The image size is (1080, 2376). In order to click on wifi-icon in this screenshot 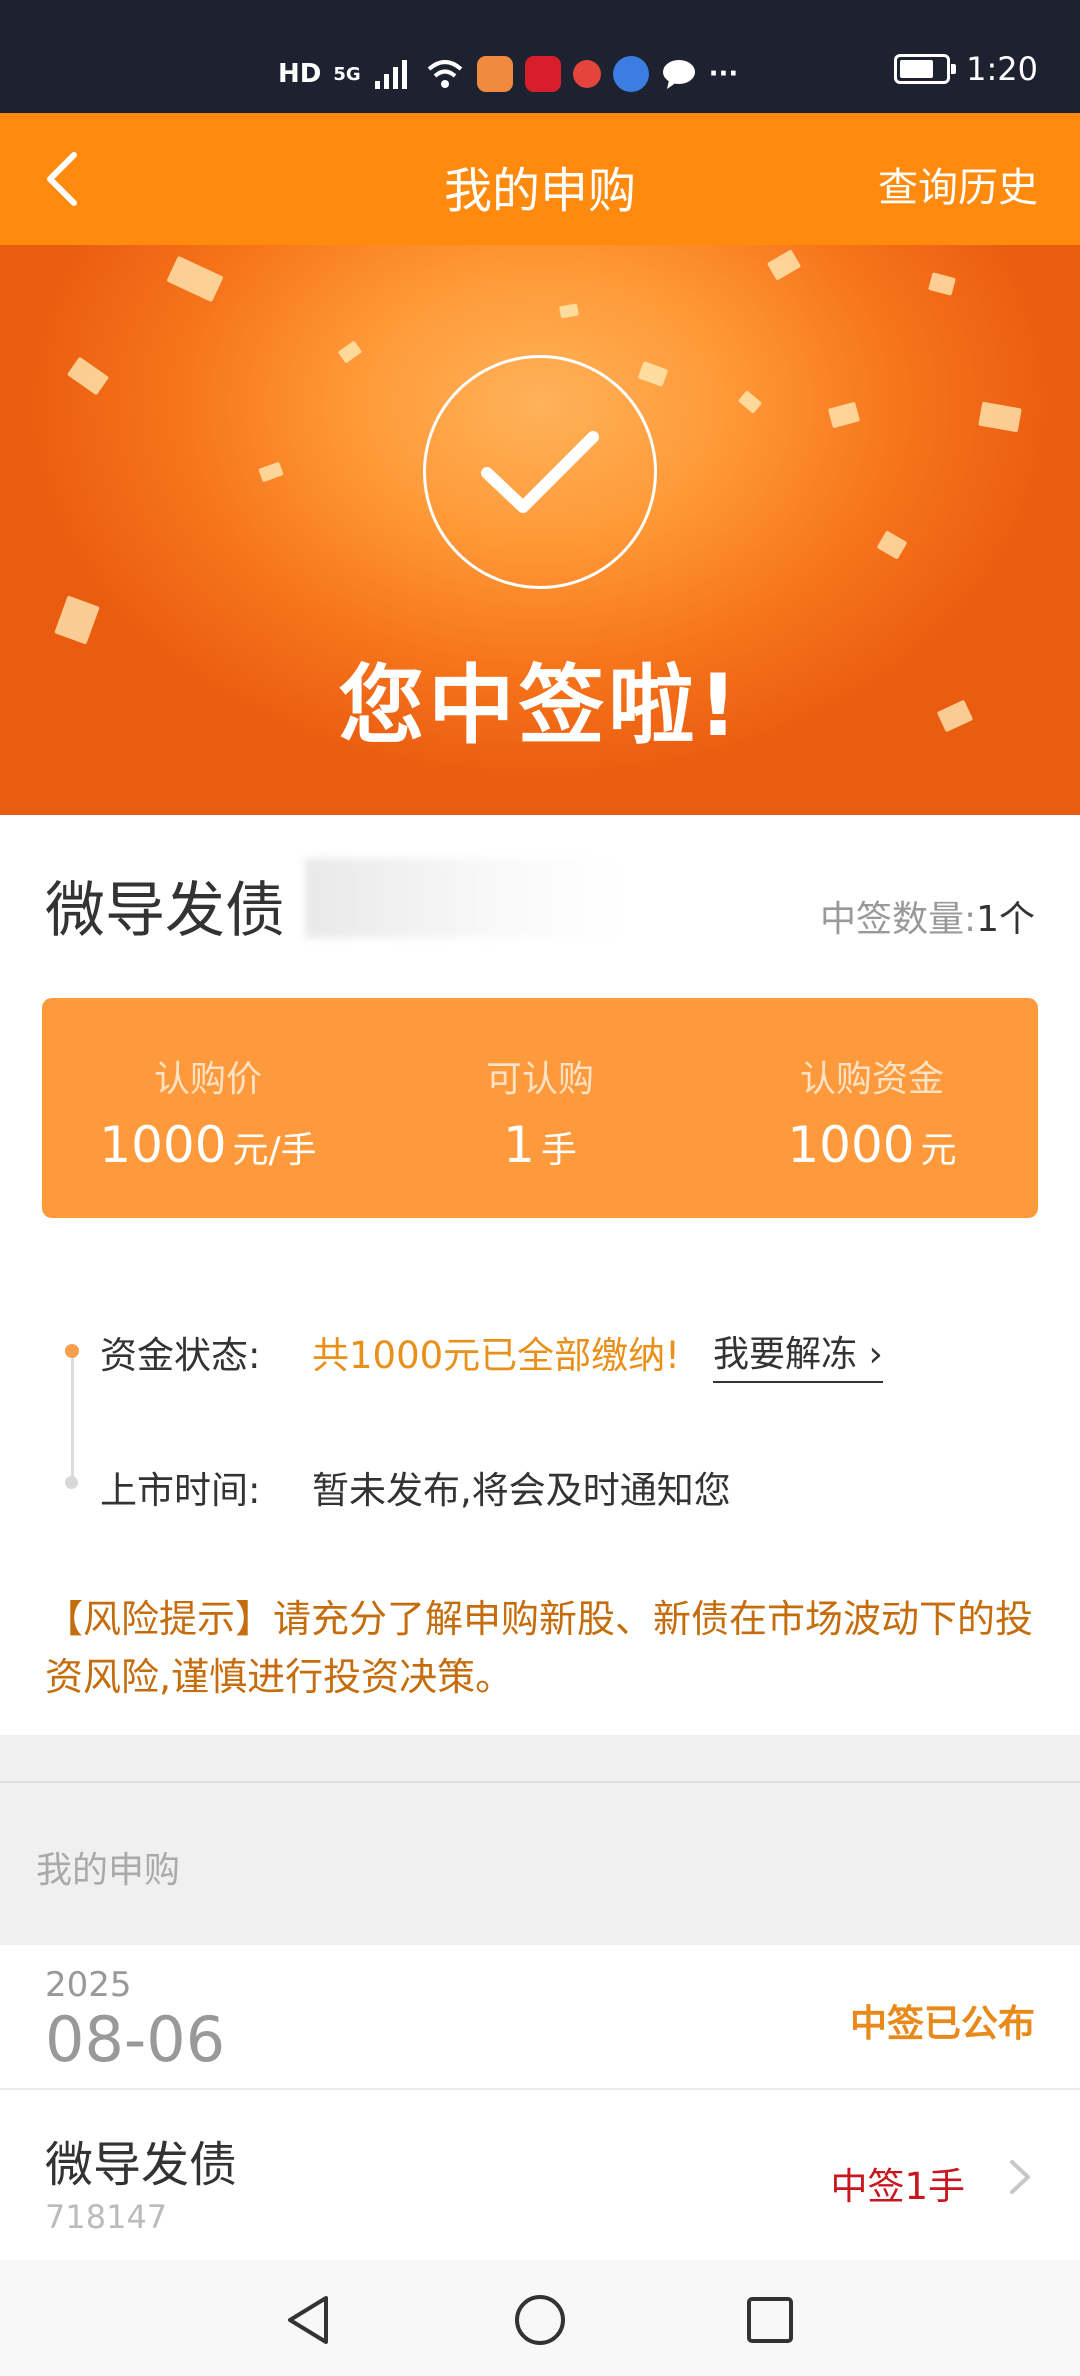, I will do `click(444, 74)`.